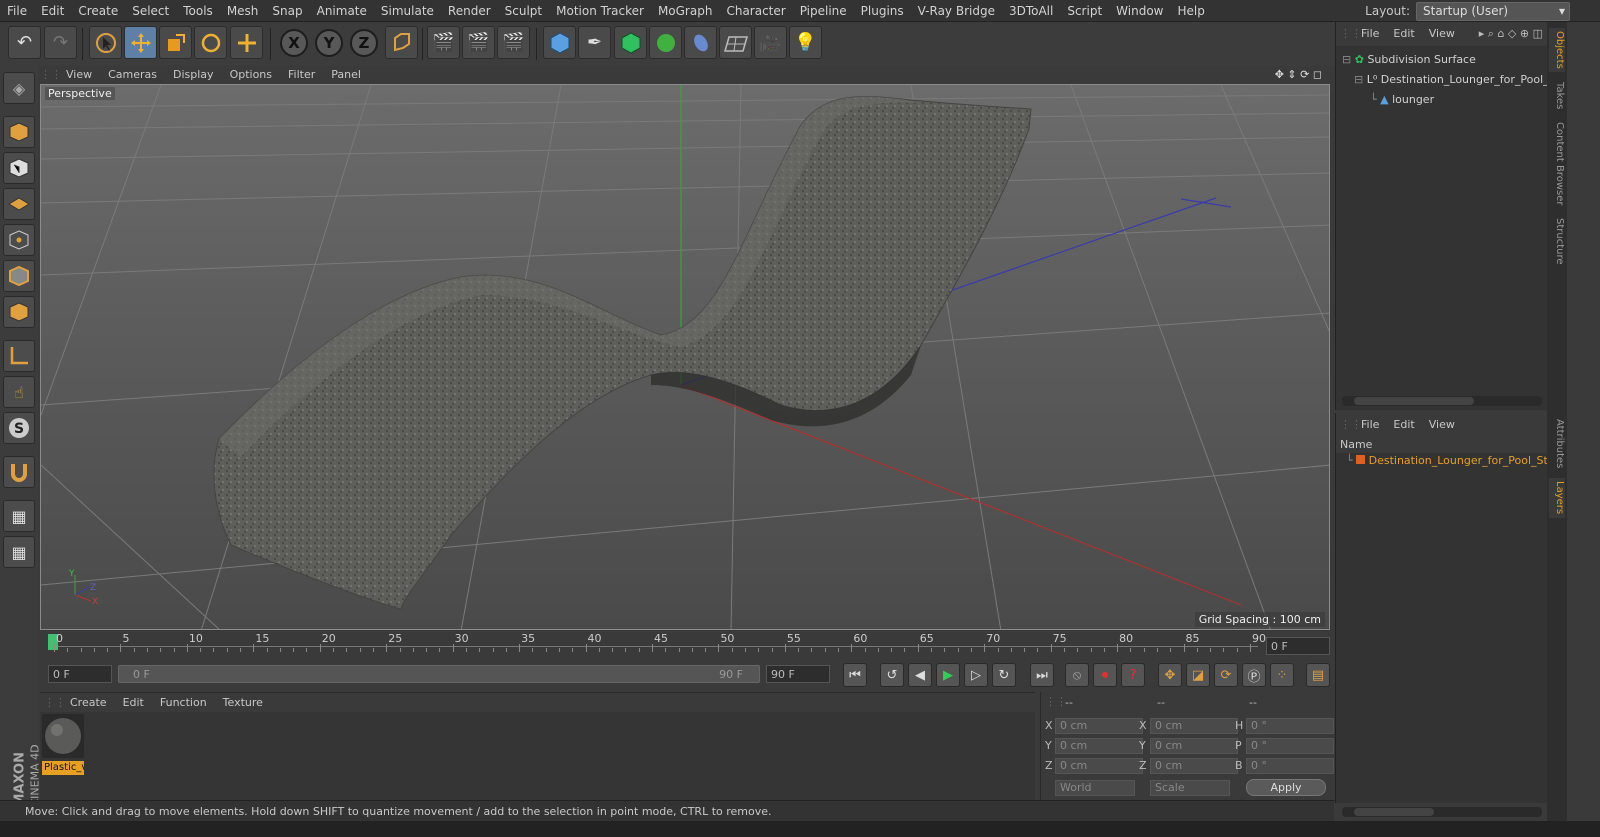 The height and width of the screenshot is (837, 1600). I want to click on menu-render: Render, so click(469, 11).